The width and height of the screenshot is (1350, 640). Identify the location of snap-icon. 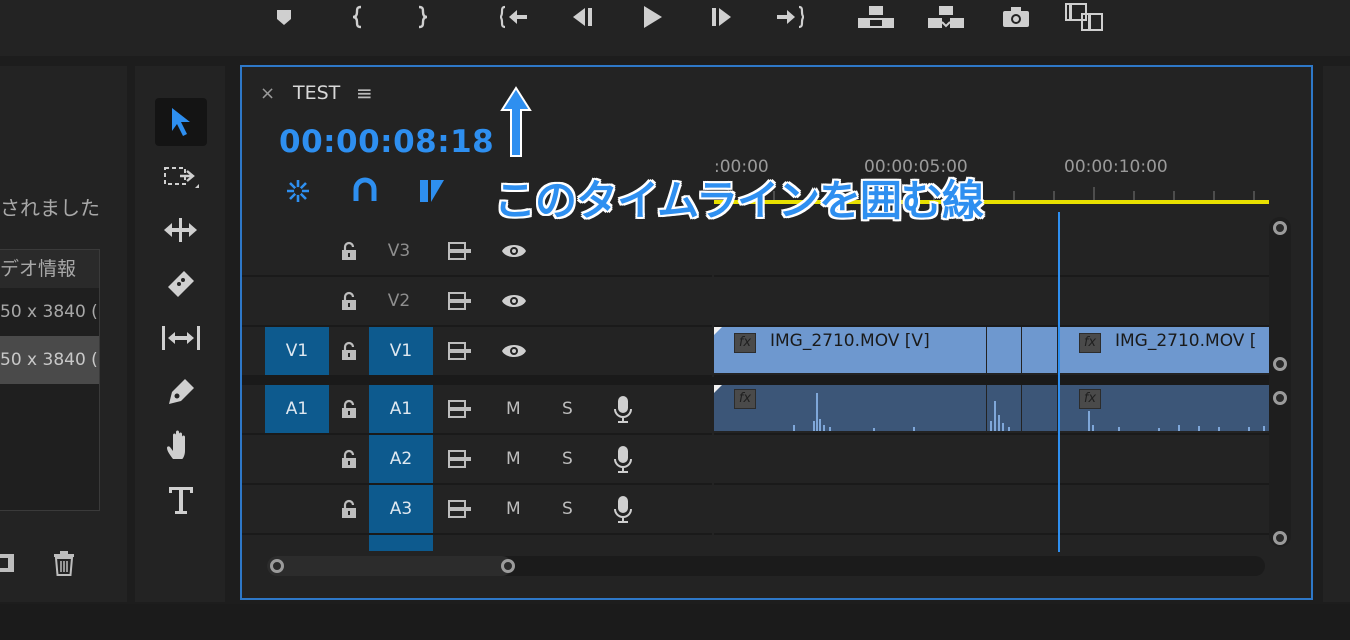
(365, 193).